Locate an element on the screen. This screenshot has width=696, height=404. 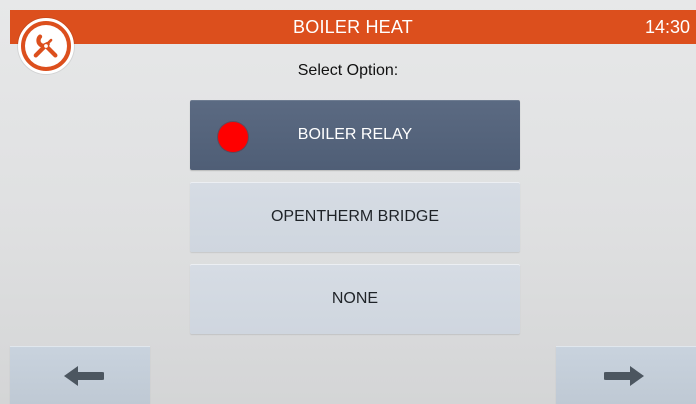
header-bar: BOILER HEAT 14:30 is located at coordinates (353, 27).